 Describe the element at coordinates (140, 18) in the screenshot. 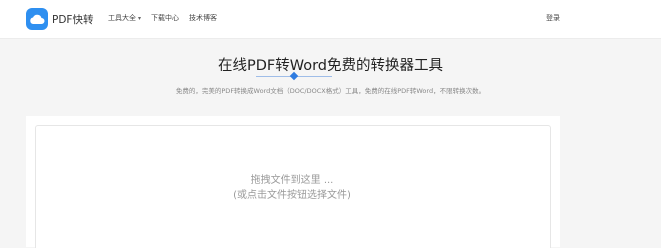

I see `caret-down-icon: ▾` at that location.